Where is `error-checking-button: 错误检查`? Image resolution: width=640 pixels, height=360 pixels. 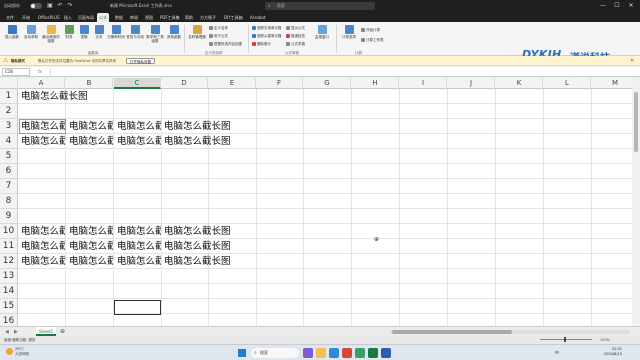
error-checking-button: 错误检查 is located at coordinates (295, 36).